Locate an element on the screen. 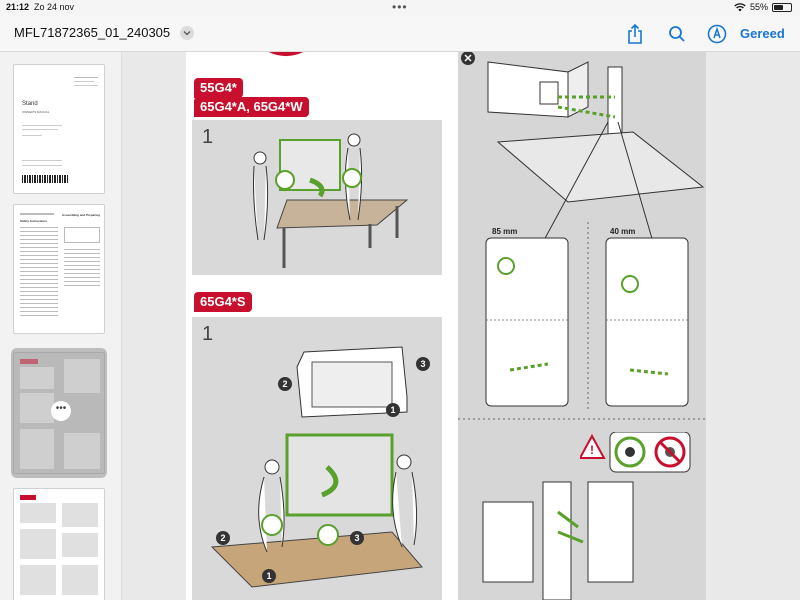  markup-icon is located at coordinates (717, 34).